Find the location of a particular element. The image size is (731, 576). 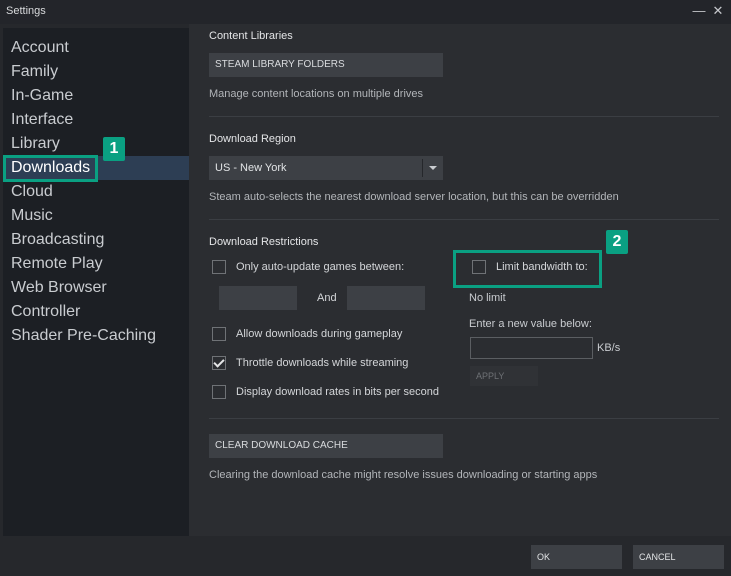

sidebar-item-broadcasting: Broadcasting is located at coordinates (96, 240).